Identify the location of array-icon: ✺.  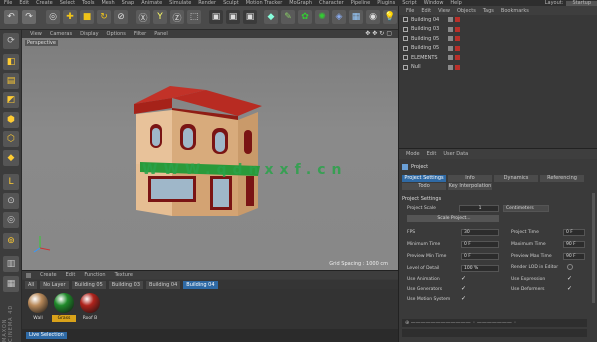
(322, 17).